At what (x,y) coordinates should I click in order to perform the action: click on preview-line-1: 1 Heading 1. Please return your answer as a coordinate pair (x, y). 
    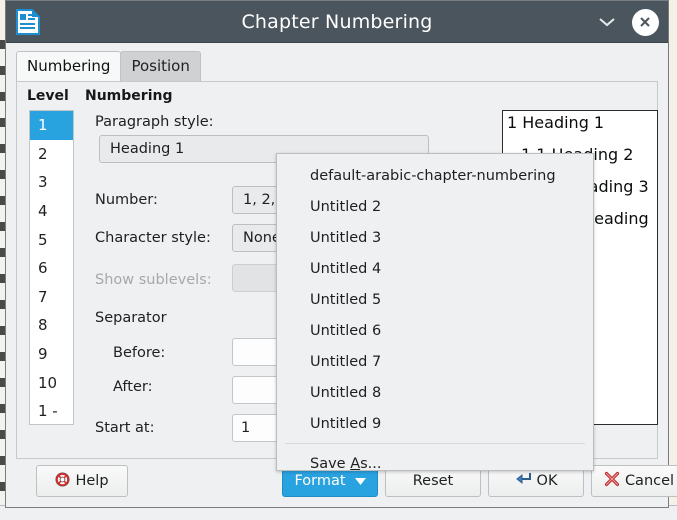
    Looking at the image, I should click on (556, 122).